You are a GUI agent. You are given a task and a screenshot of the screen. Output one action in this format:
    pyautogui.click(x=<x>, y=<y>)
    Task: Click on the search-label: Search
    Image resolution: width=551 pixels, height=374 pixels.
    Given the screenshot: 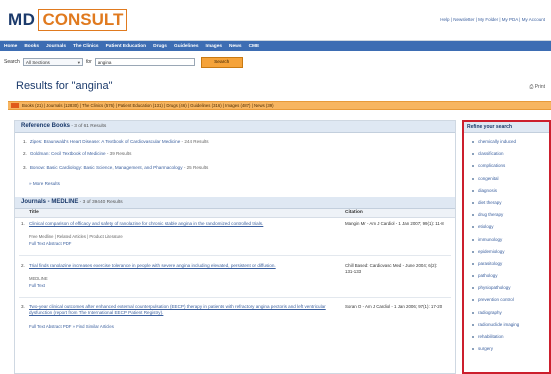 What is the action you would take?
    pyautogui.click(x=12, y=62)
    